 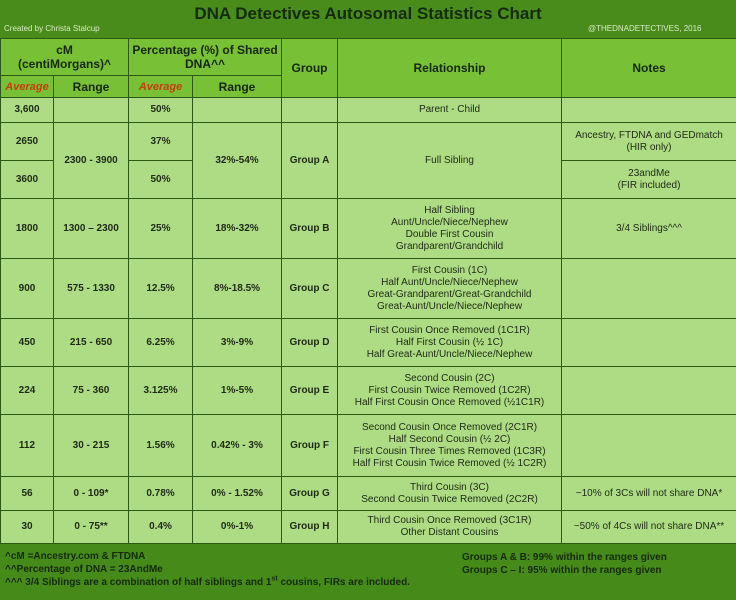 I want to click on relationship: Parent - Child, so click(x=450, y=110).